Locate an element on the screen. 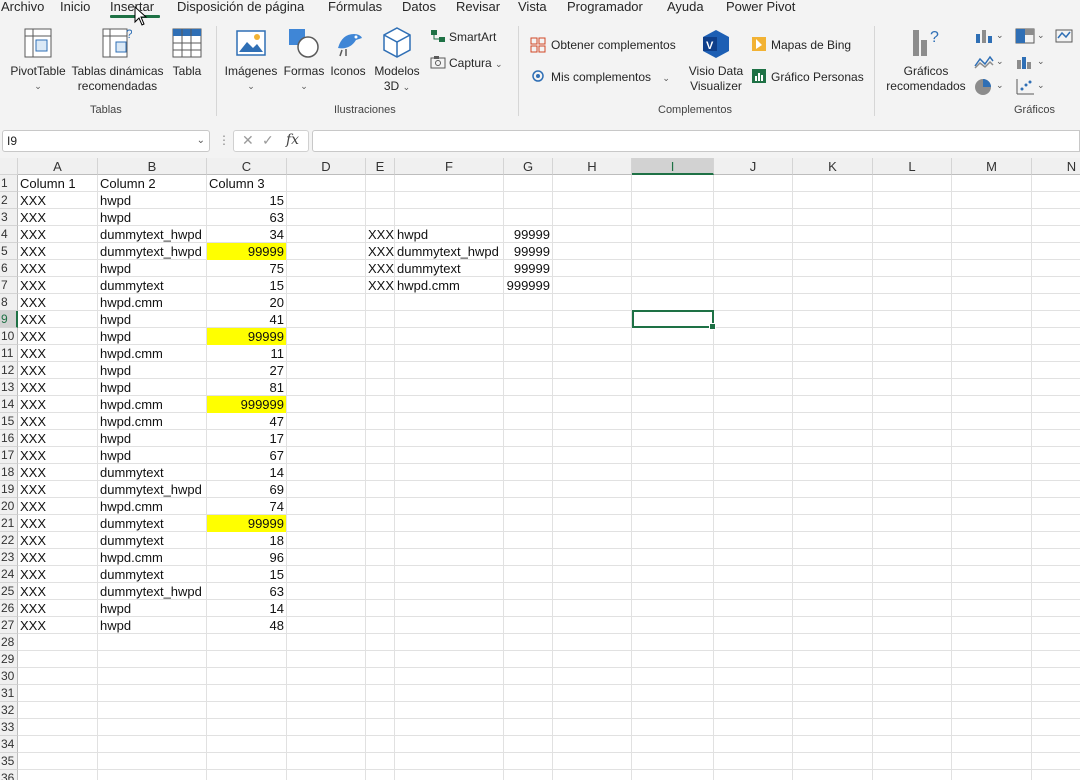 The image size is (1080, 780). row-header-26: 26 is located at coordinates (9, 608).